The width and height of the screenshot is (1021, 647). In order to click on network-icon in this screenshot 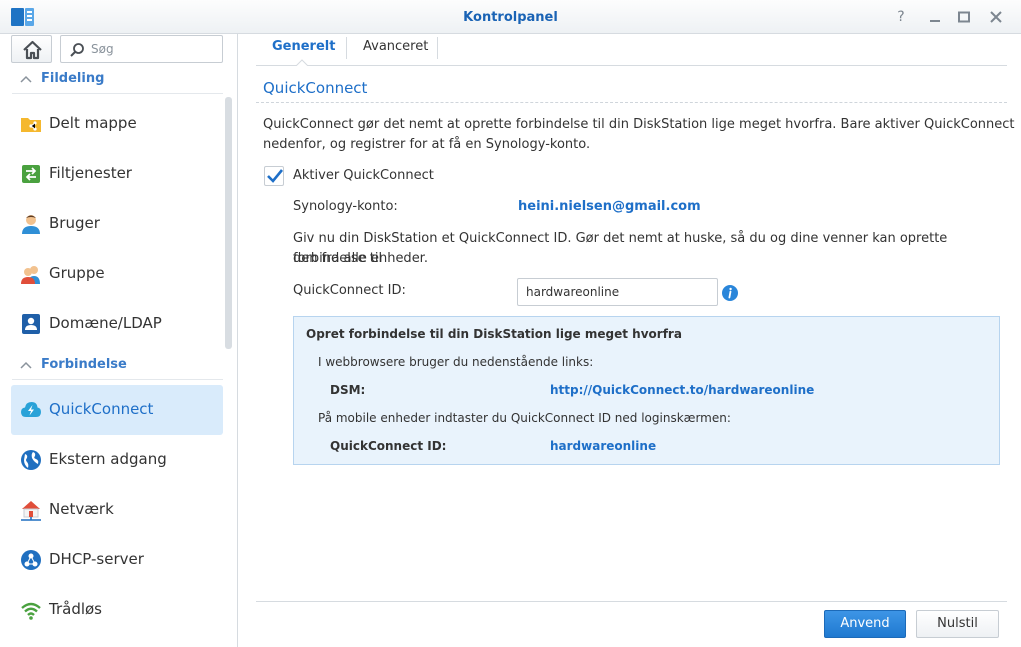, I will do `click(31, 511)`.